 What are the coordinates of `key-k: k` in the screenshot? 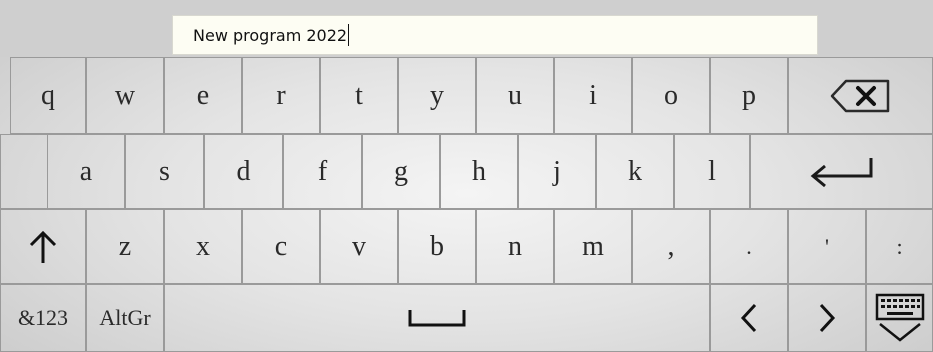 It's located at (635, 171).